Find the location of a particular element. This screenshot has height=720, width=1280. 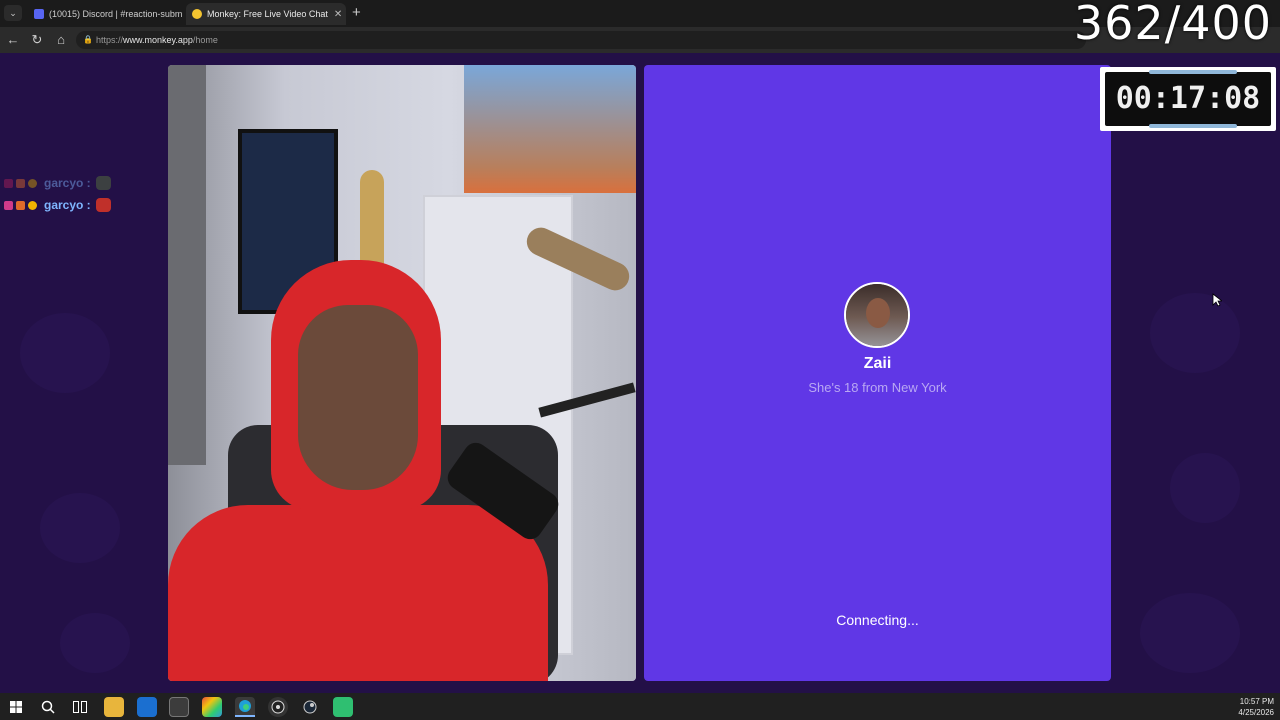

search-icon is located at coordinates (48, 707).